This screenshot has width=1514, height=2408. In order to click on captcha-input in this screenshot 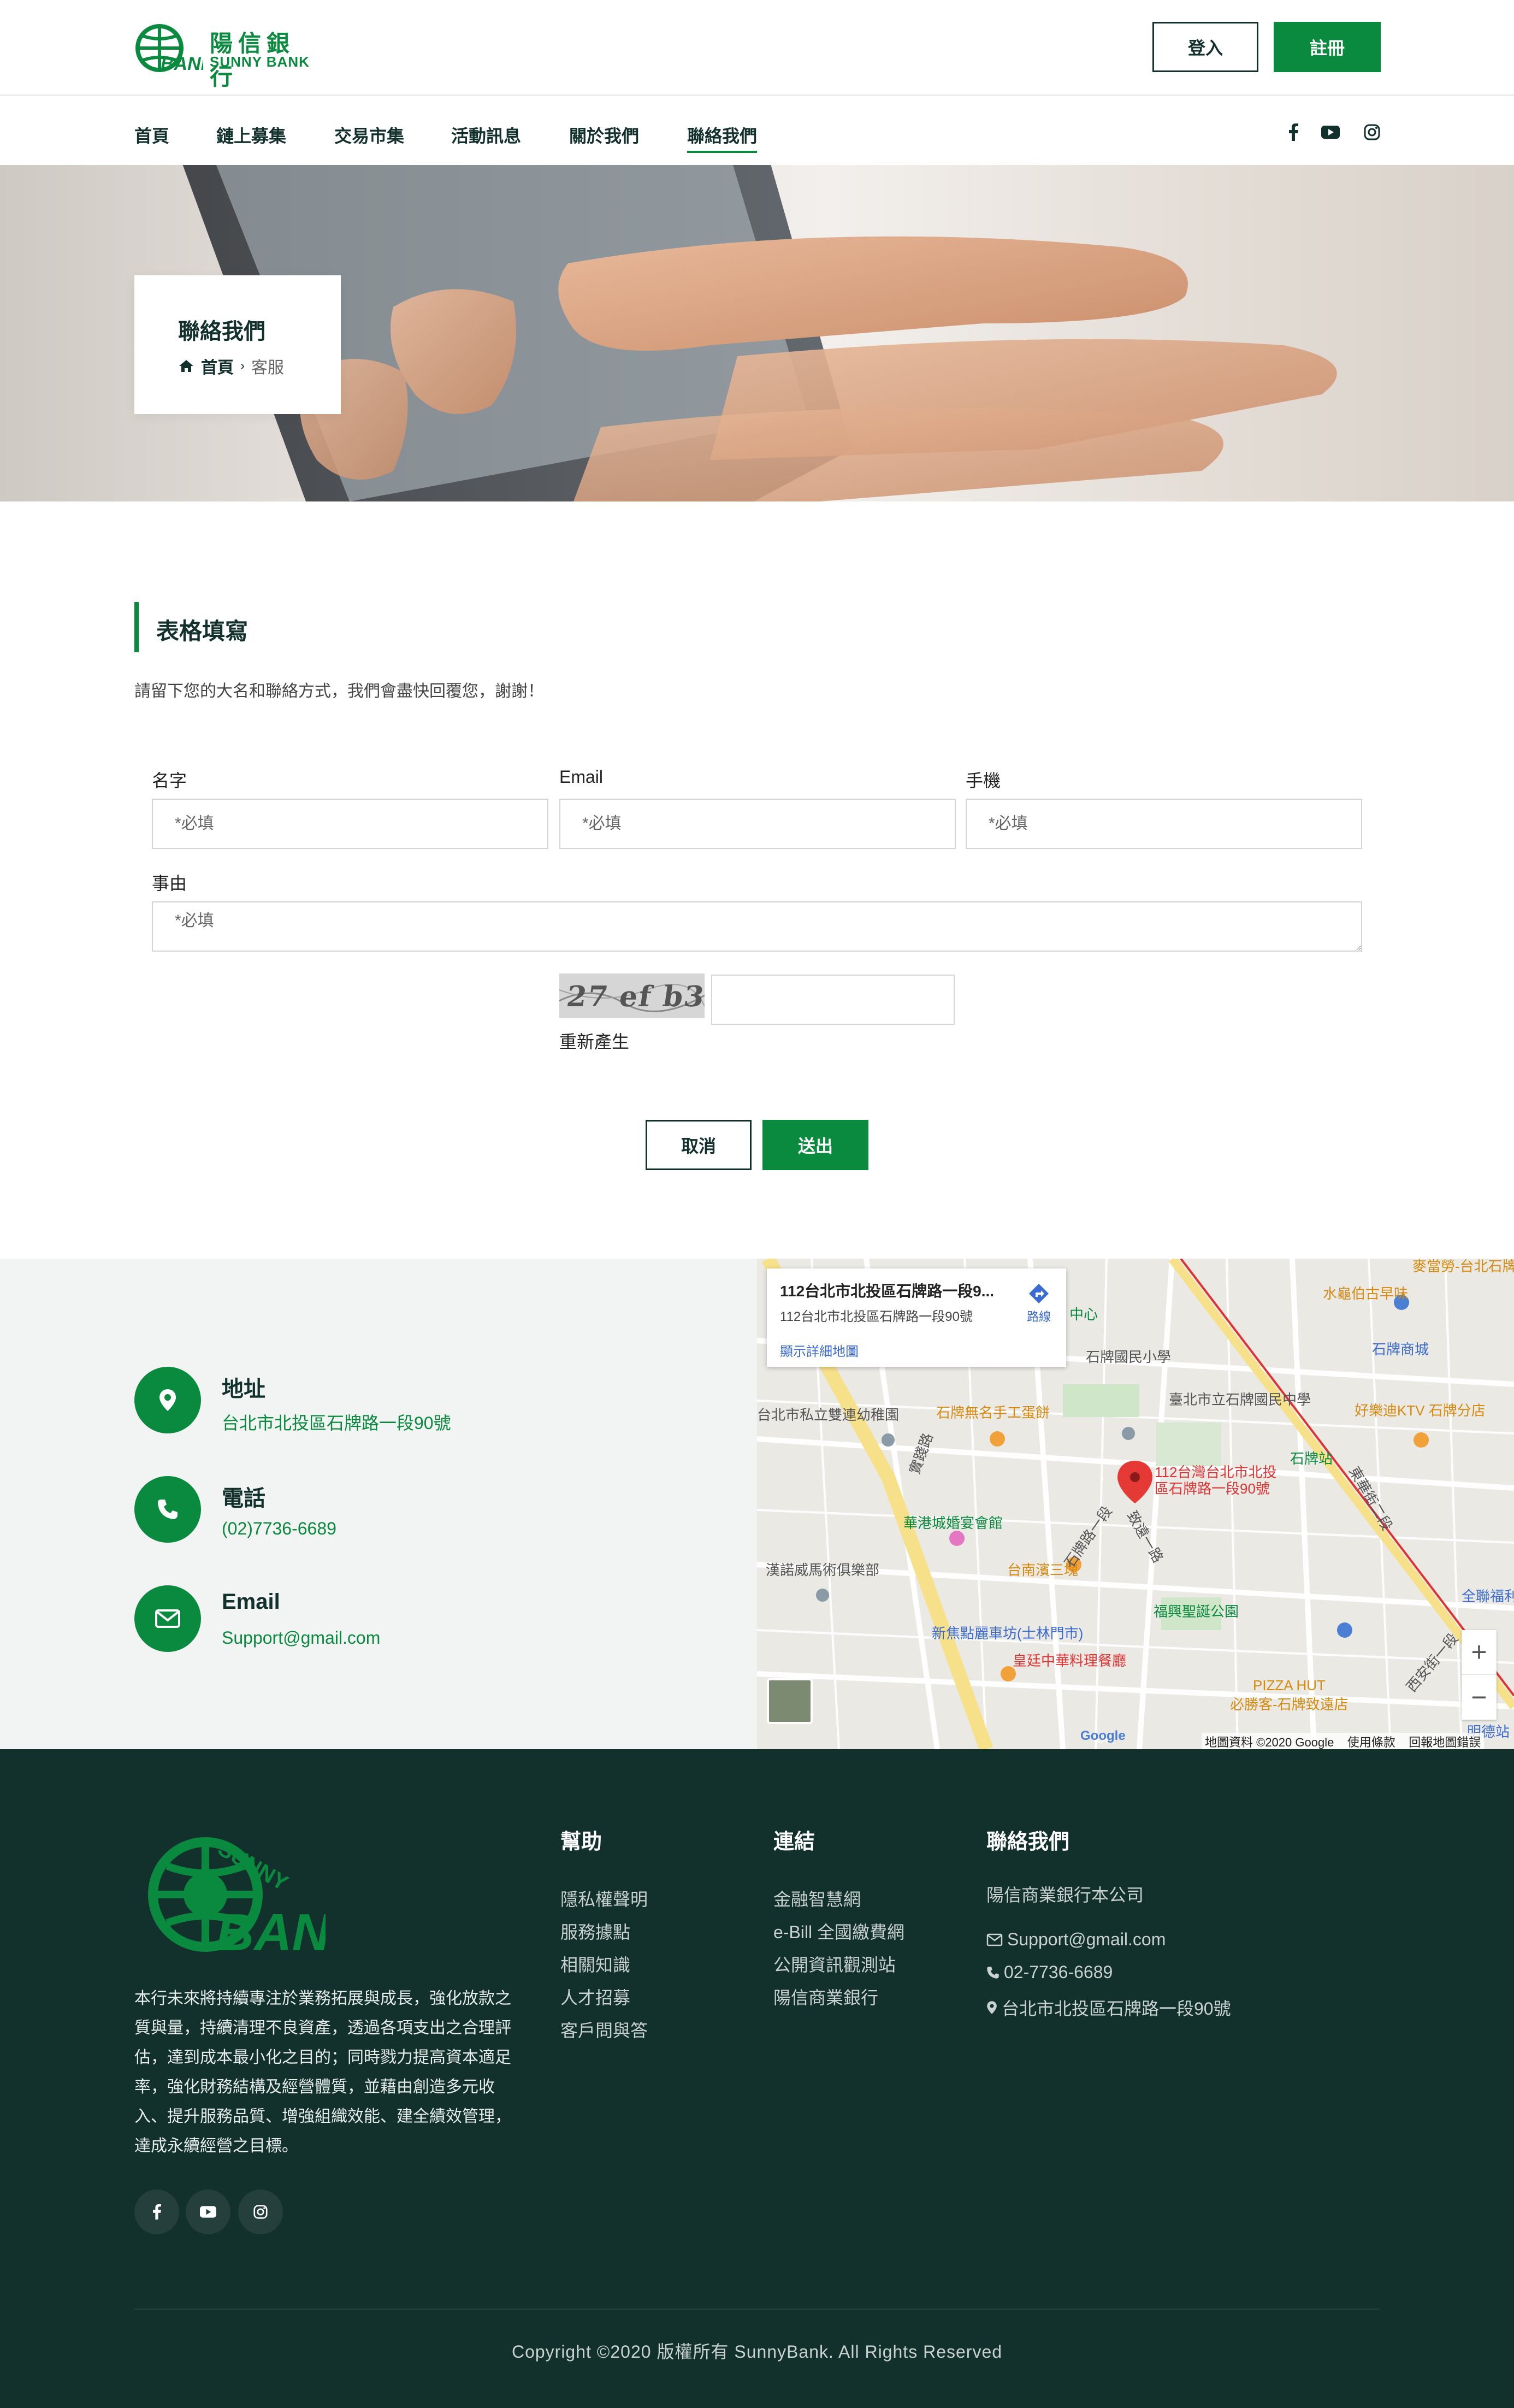, I will do `click(833, 1000)`.